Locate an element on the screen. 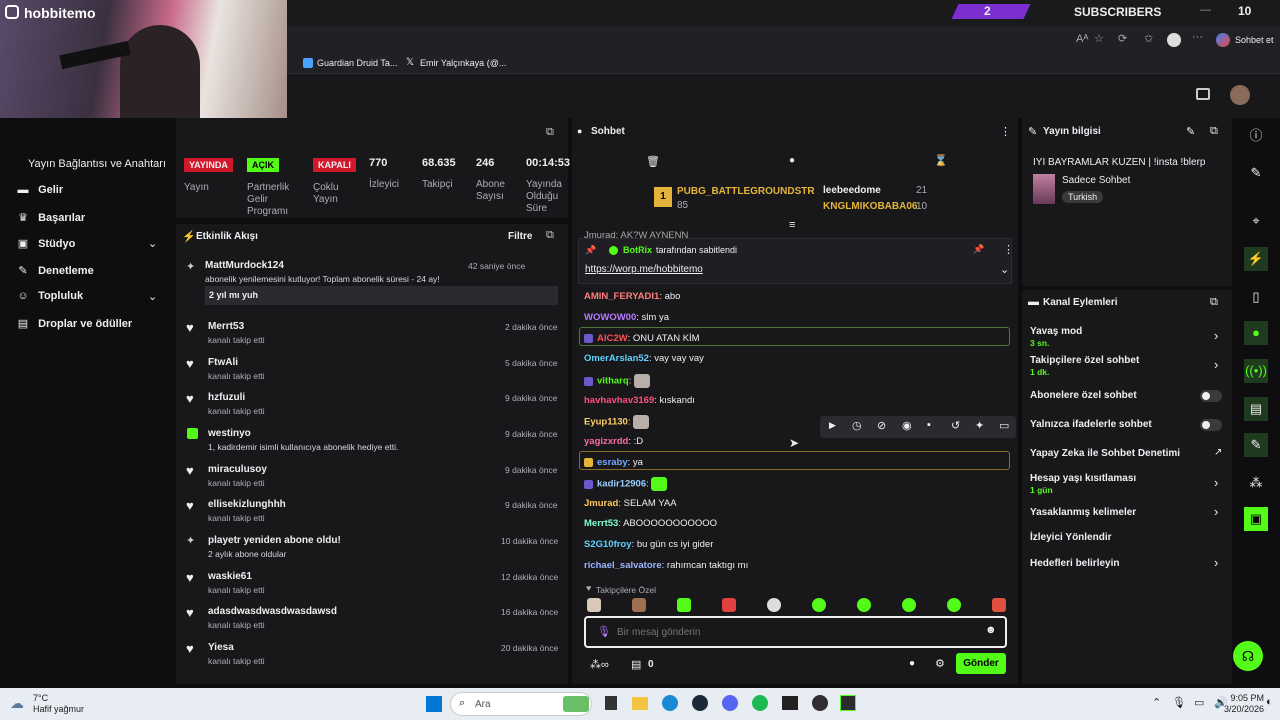 This screenshot has width=1280, height=720. task-view-icon is located at coordinates (611, 703).